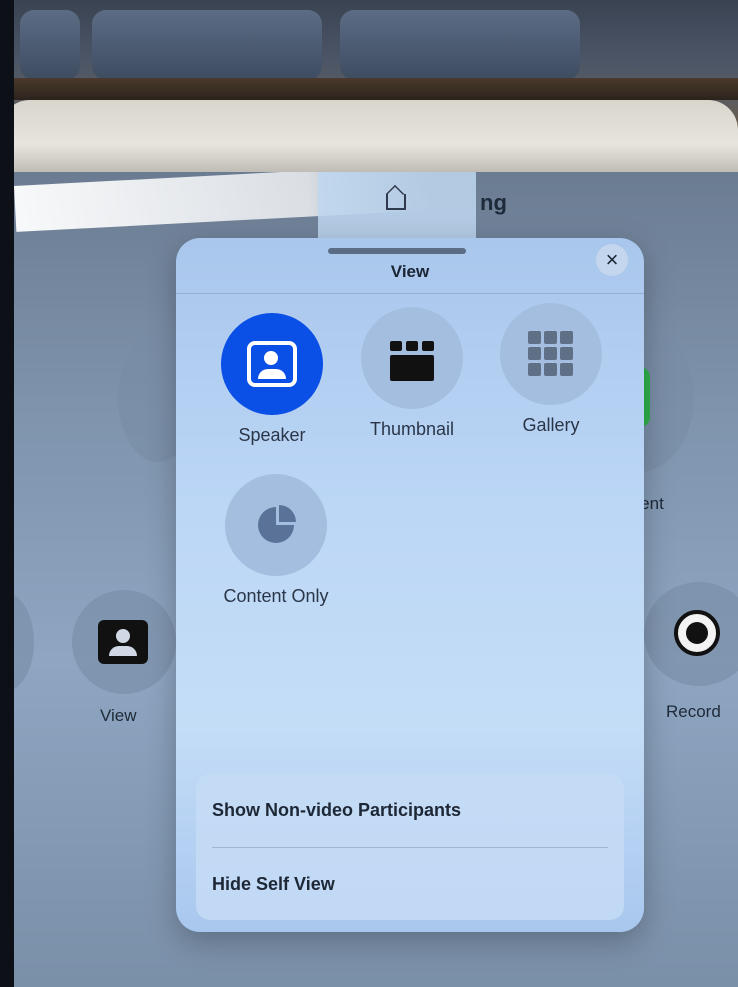  Describe the element at coordinates (397, 251) in the screenshot. I see `drag-handle` at that location.